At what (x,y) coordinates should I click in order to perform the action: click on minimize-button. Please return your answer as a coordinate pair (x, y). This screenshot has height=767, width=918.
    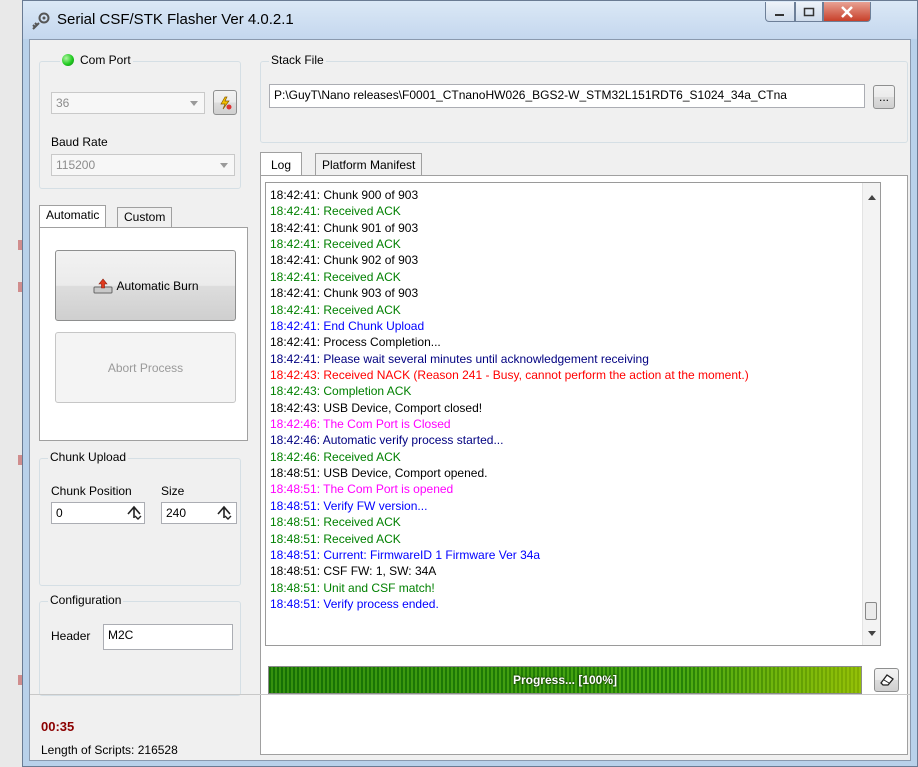
    Looking at the image, I should click on (780, 12).